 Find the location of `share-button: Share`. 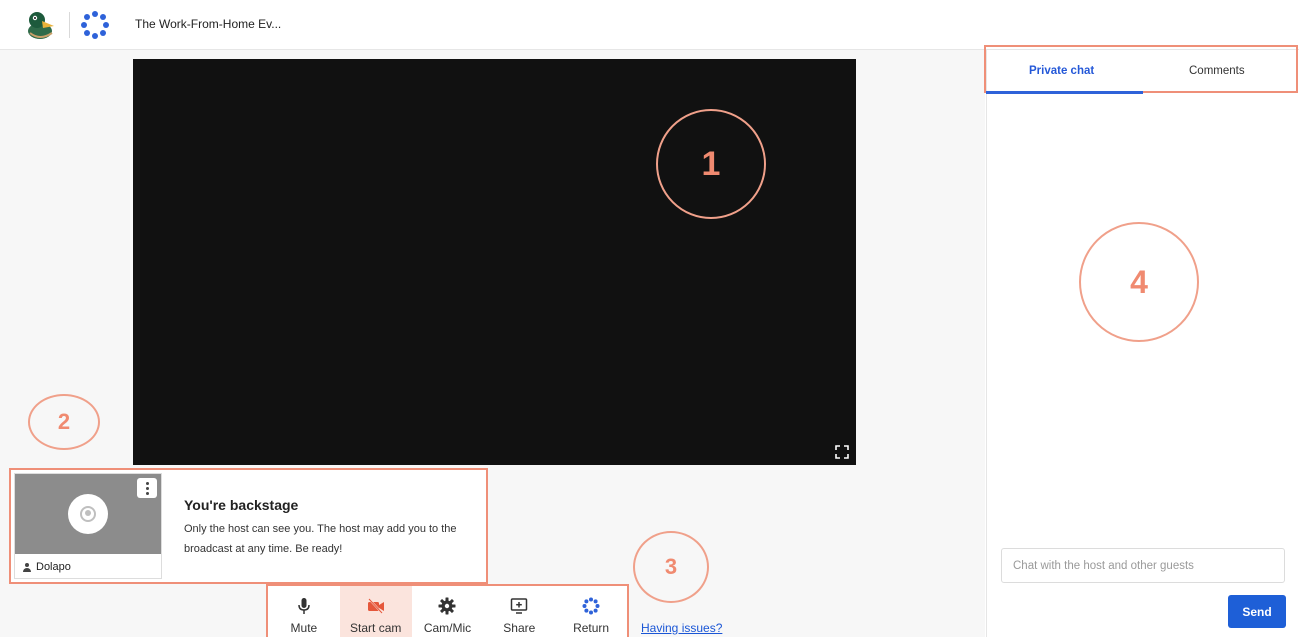

share-button: Share is located at coordinates (519, 611).